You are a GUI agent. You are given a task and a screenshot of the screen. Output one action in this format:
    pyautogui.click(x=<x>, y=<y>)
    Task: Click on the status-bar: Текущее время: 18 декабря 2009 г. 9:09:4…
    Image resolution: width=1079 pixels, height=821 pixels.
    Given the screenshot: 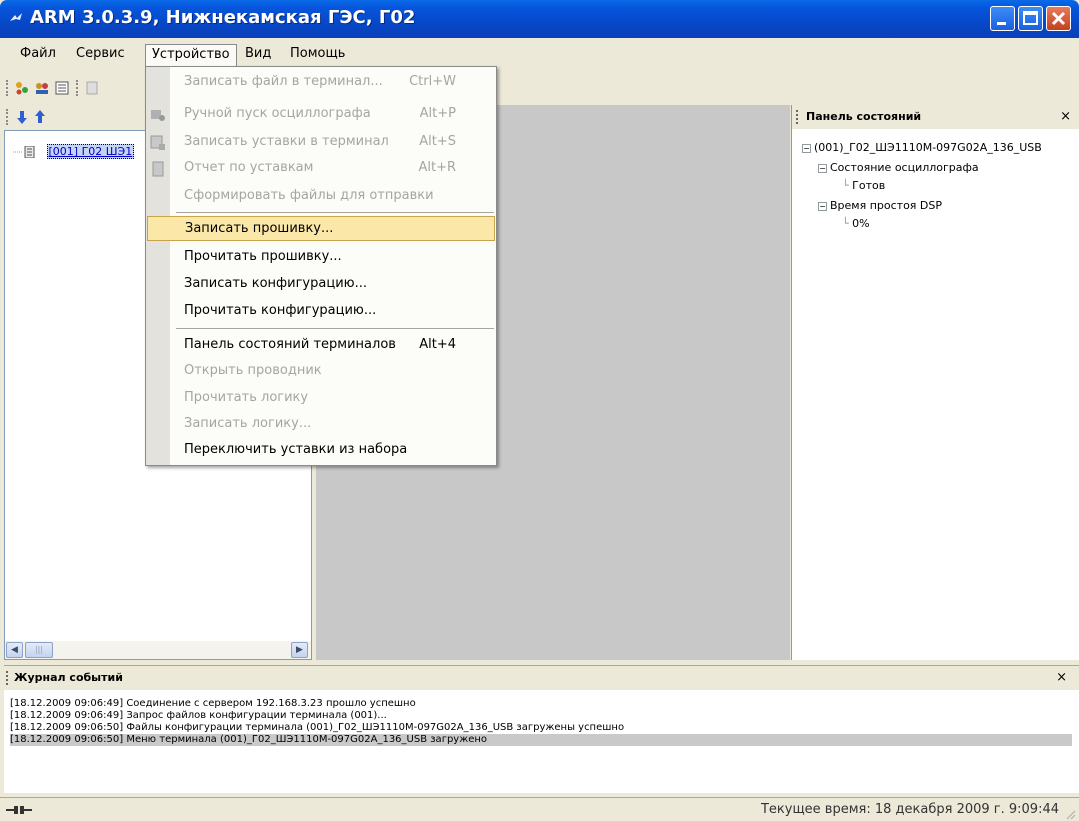 What is the action you would take?
    pyautogui.click(x=539, y=809)
    